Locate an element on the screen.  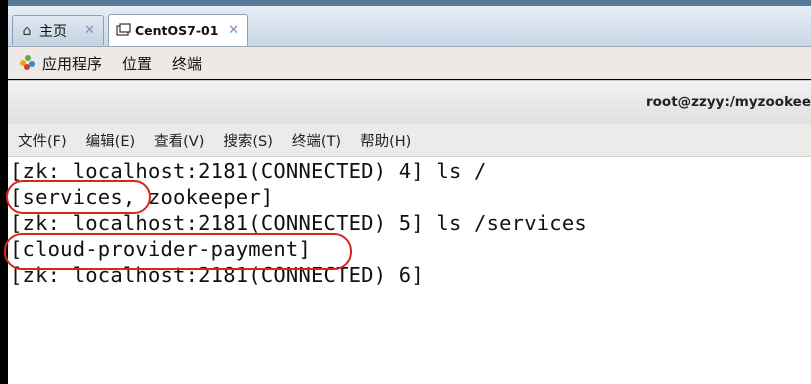
vm-tab-bar: ⌂ 主页 ✕ CentOS7-01 ✕ is located at coordinates (409, 26).